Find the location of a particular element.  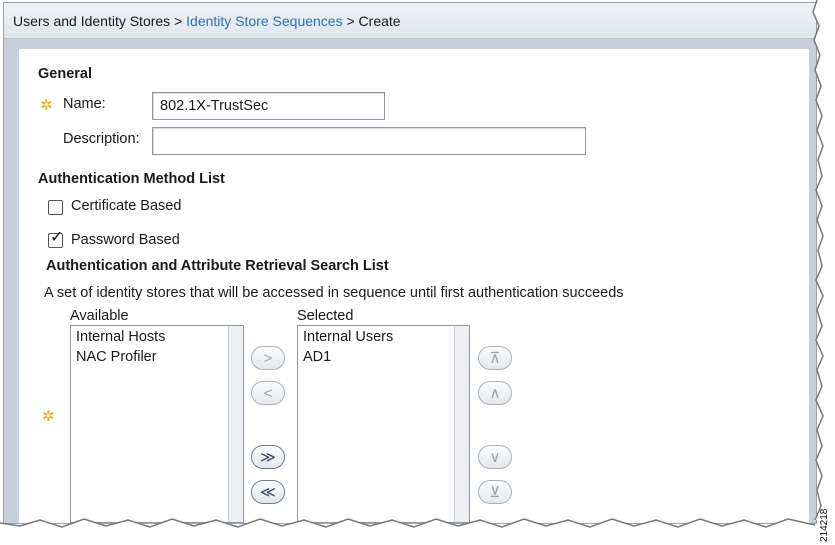

move-down-button: ∨ is located at coordinates (495, 457).